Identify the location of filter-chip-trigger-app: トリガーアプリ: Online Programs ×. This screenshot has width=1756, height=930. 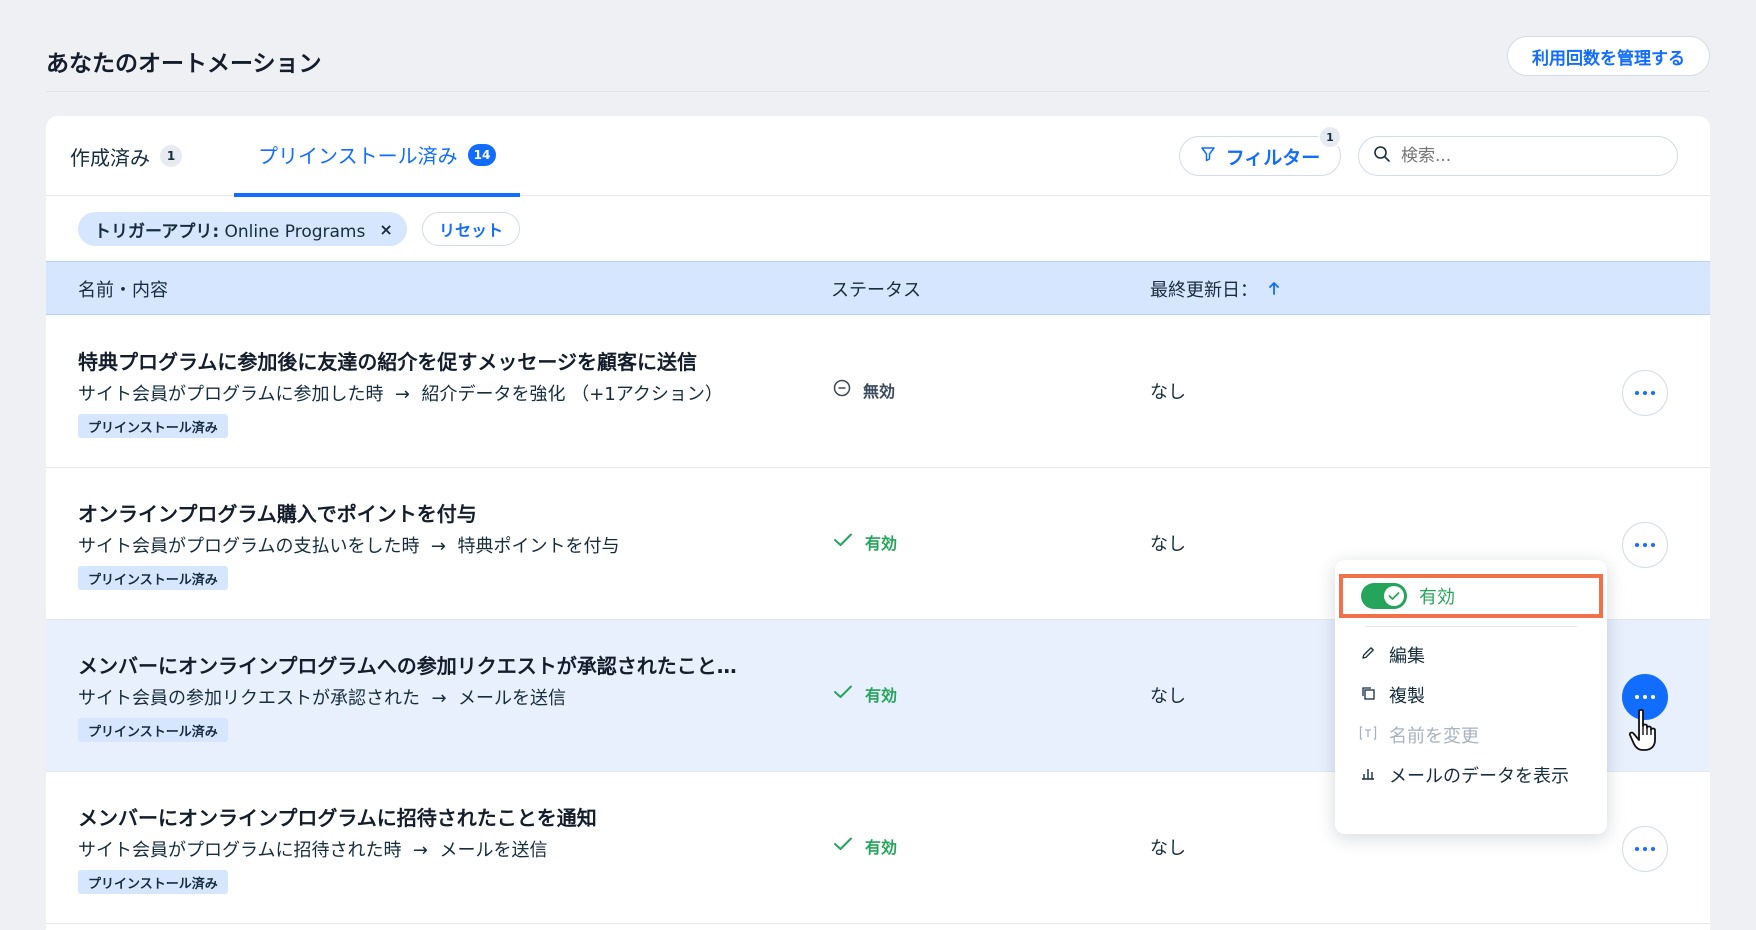
(242, 229).